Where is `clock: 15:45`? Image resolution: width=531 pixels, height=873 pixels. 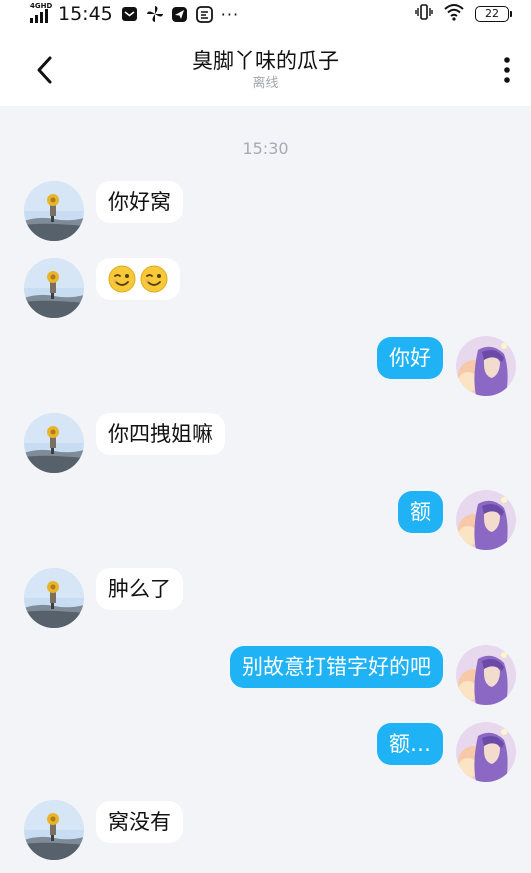 clock: 15:45 is located at coordinates (85, 14).